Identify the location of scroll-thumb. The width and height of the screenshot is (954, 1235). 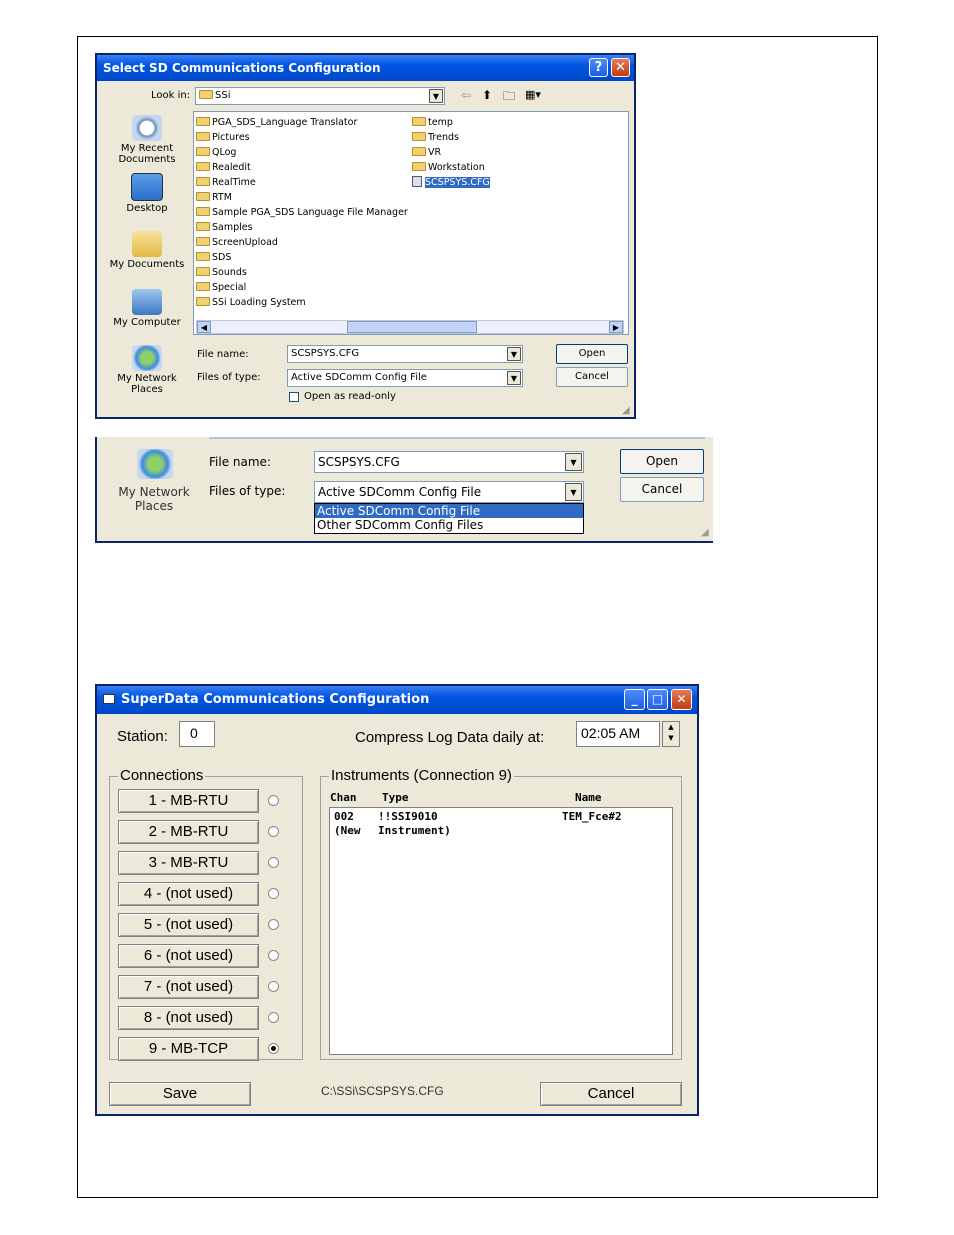
(412, 327).